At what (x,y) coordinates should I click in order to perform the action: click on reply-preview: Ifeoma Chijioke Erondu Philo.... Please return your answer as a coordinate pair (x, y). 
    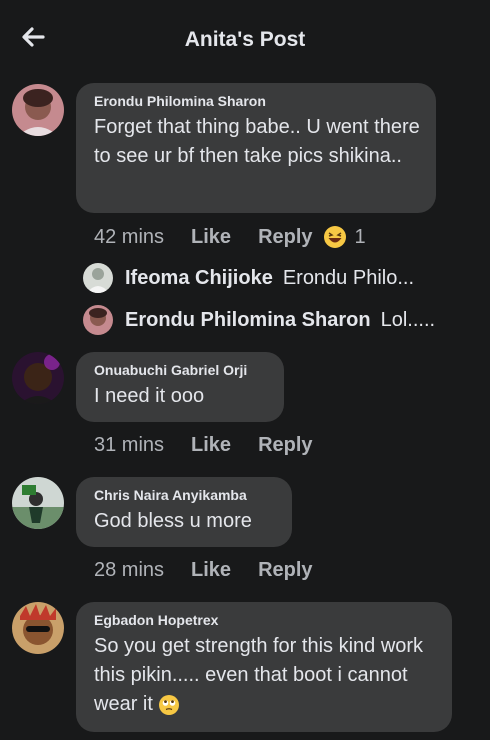
    Looking at the image, I should click on (248, 278).